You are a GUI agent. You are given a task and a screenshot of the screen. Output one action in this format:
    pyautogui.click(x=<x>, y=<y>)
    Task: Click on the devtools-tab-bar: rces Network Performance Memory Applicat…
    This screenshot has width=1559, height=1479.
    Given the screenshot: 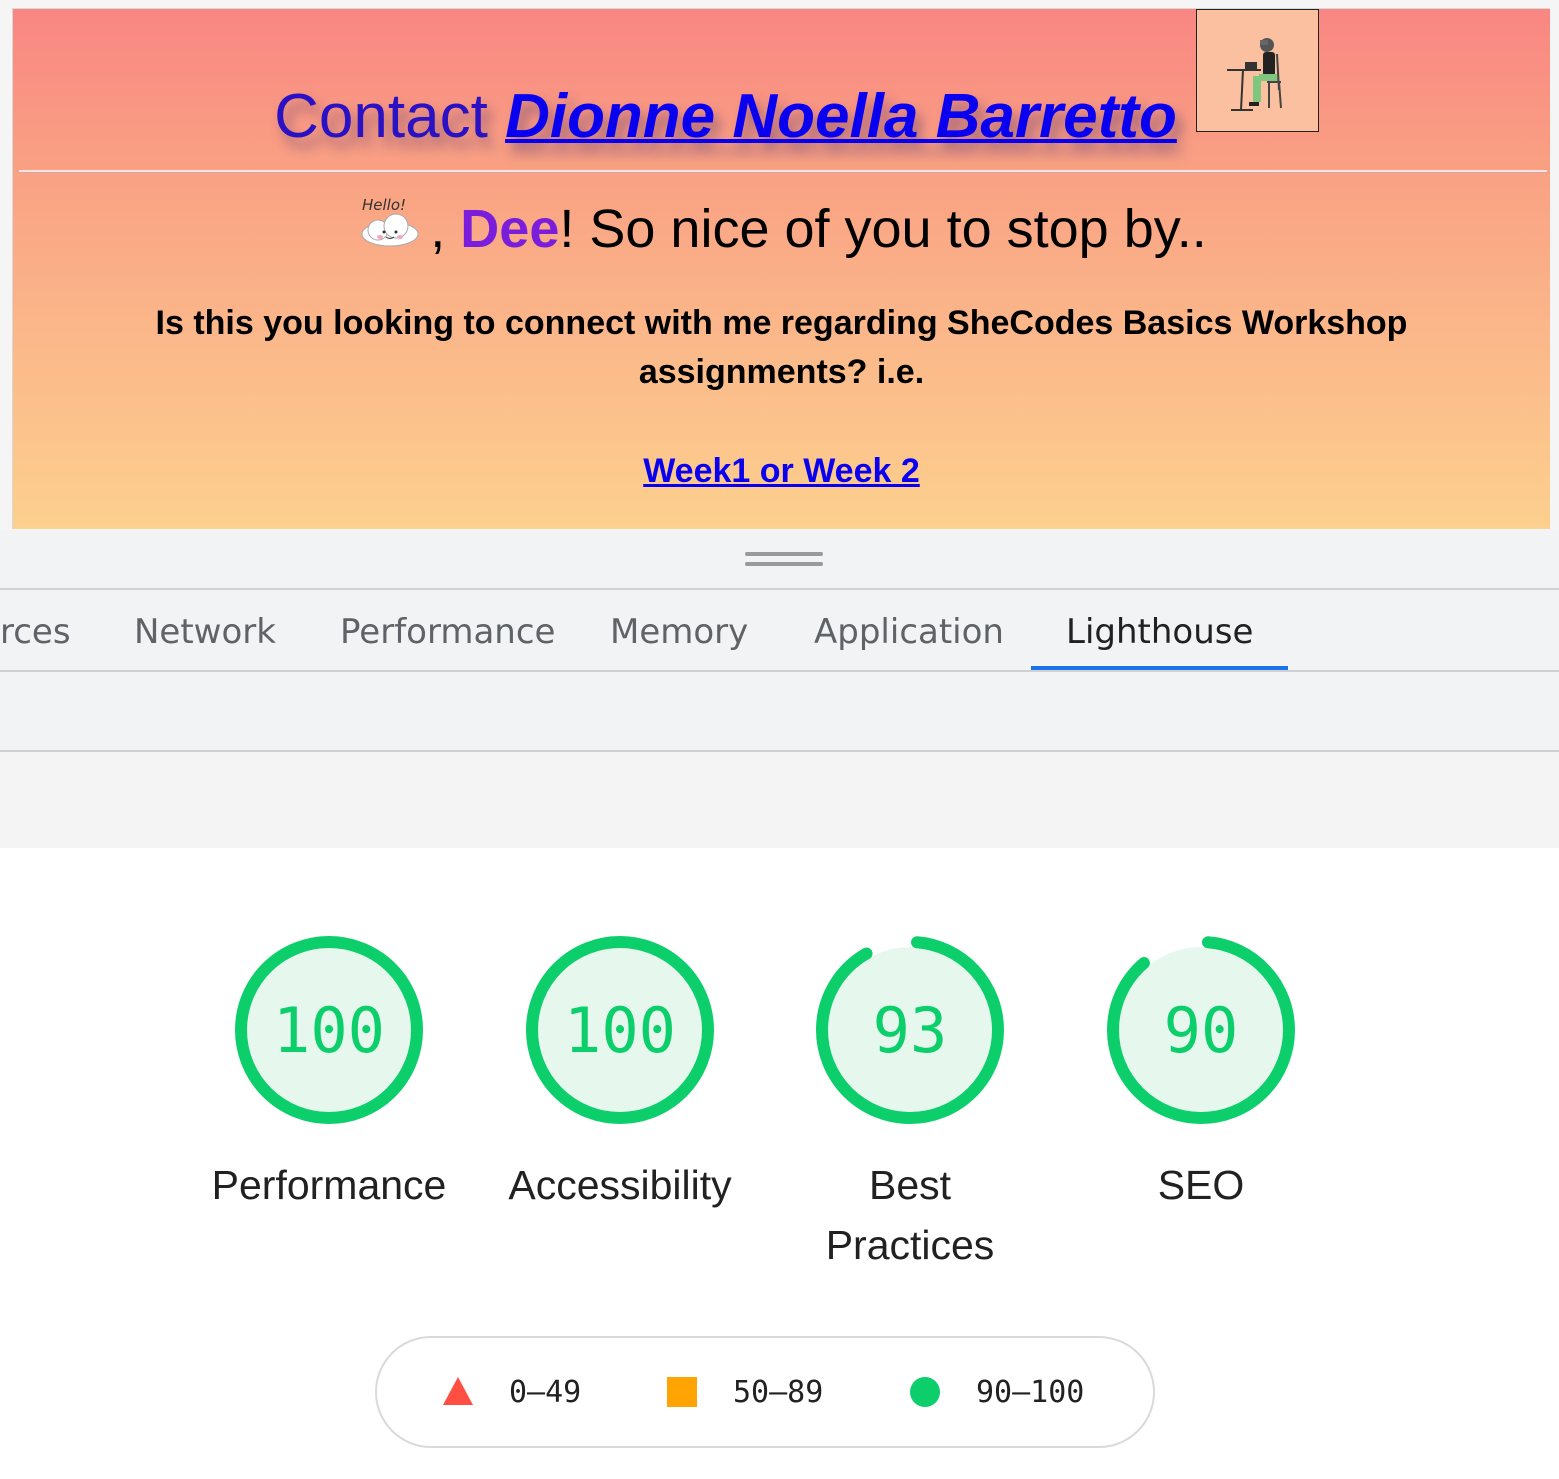 What is the action you would take?
    pyautogui.click(x=779, y=631)
    